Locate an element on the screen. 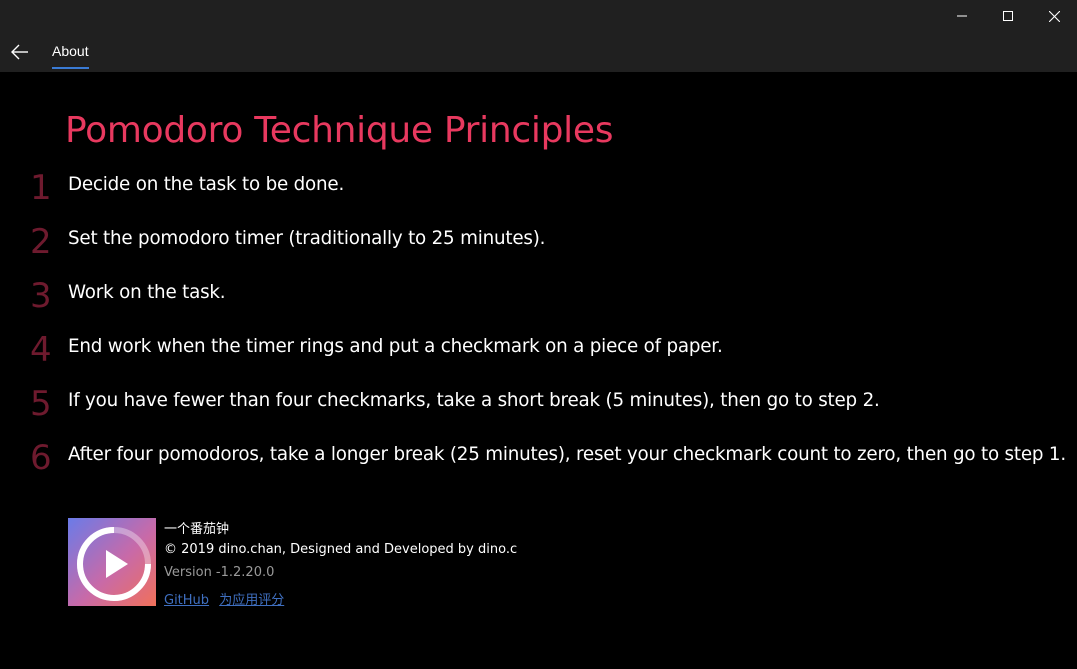 Image resolution: width=1077 pixels, height=669 pixels. step-number: 5 is located at coordinates (41, 404).